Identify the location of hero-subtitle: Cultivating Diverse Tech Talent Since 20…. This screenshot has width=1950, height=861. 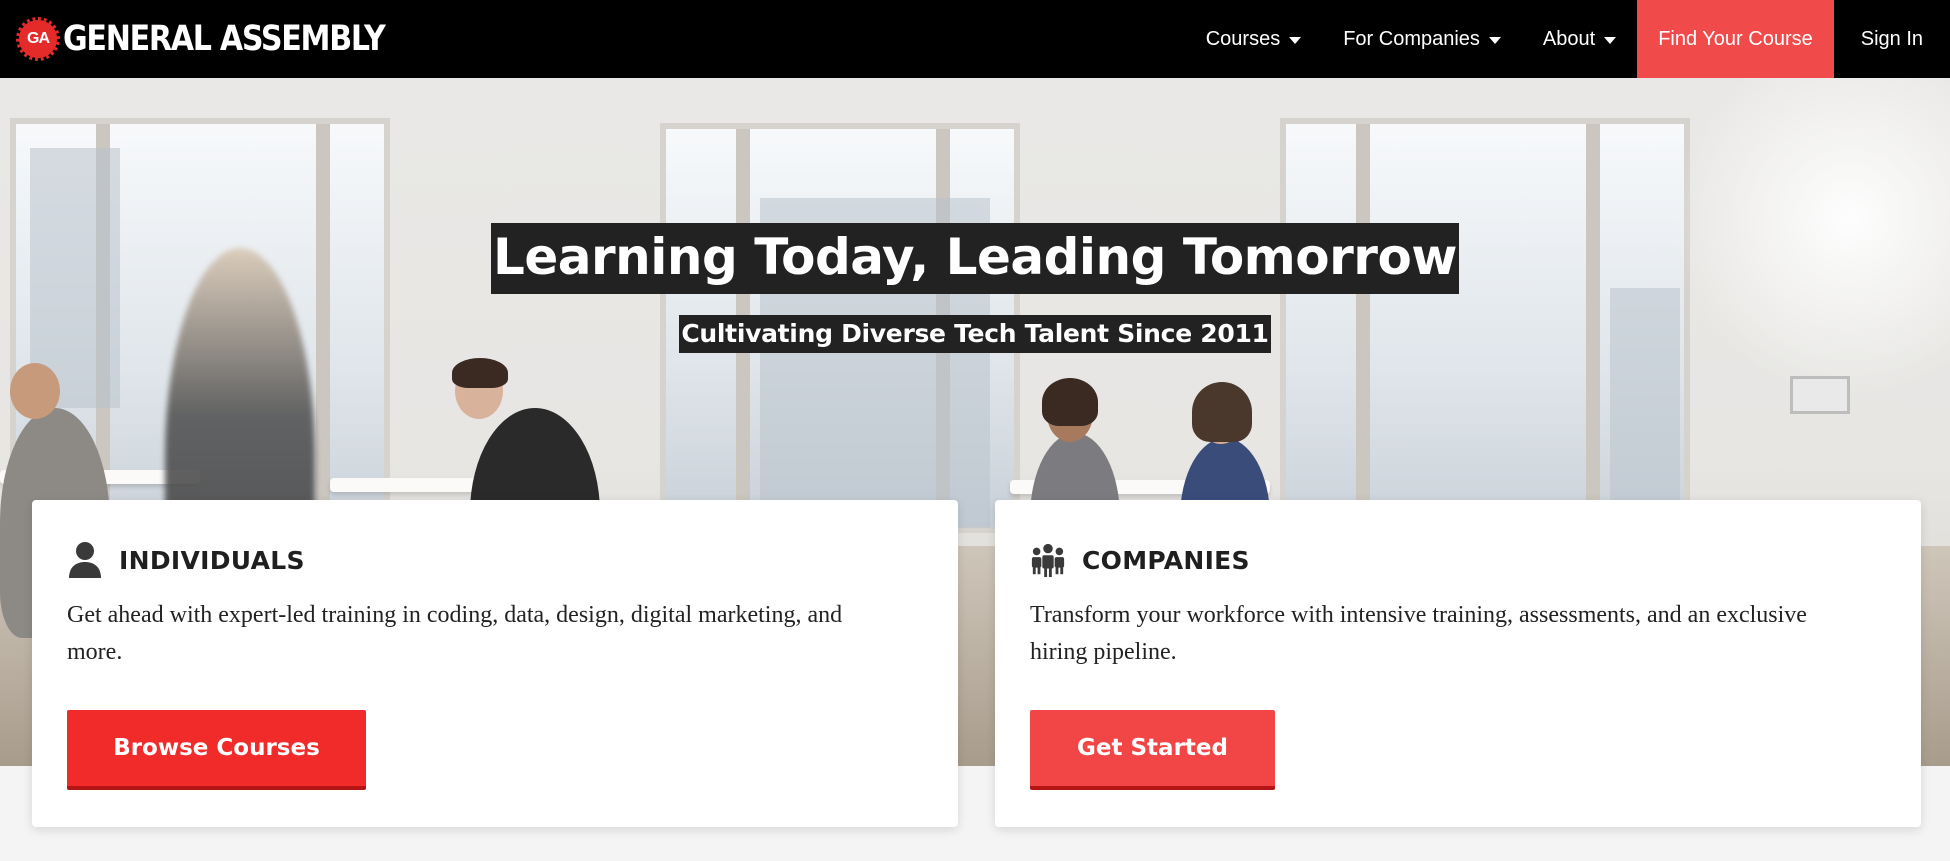
(975, 334).